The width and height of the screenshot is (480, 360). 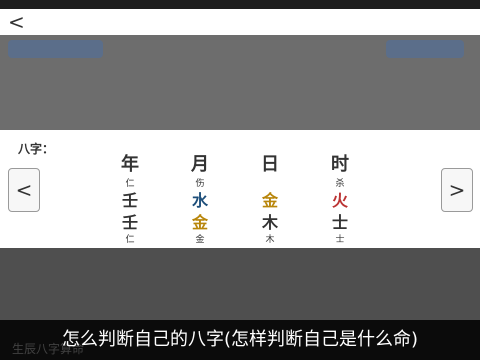 What do you see at coordinates (340, 164) in the screenshot?
I see `column-header: 时` at bounding box center [340, 164].